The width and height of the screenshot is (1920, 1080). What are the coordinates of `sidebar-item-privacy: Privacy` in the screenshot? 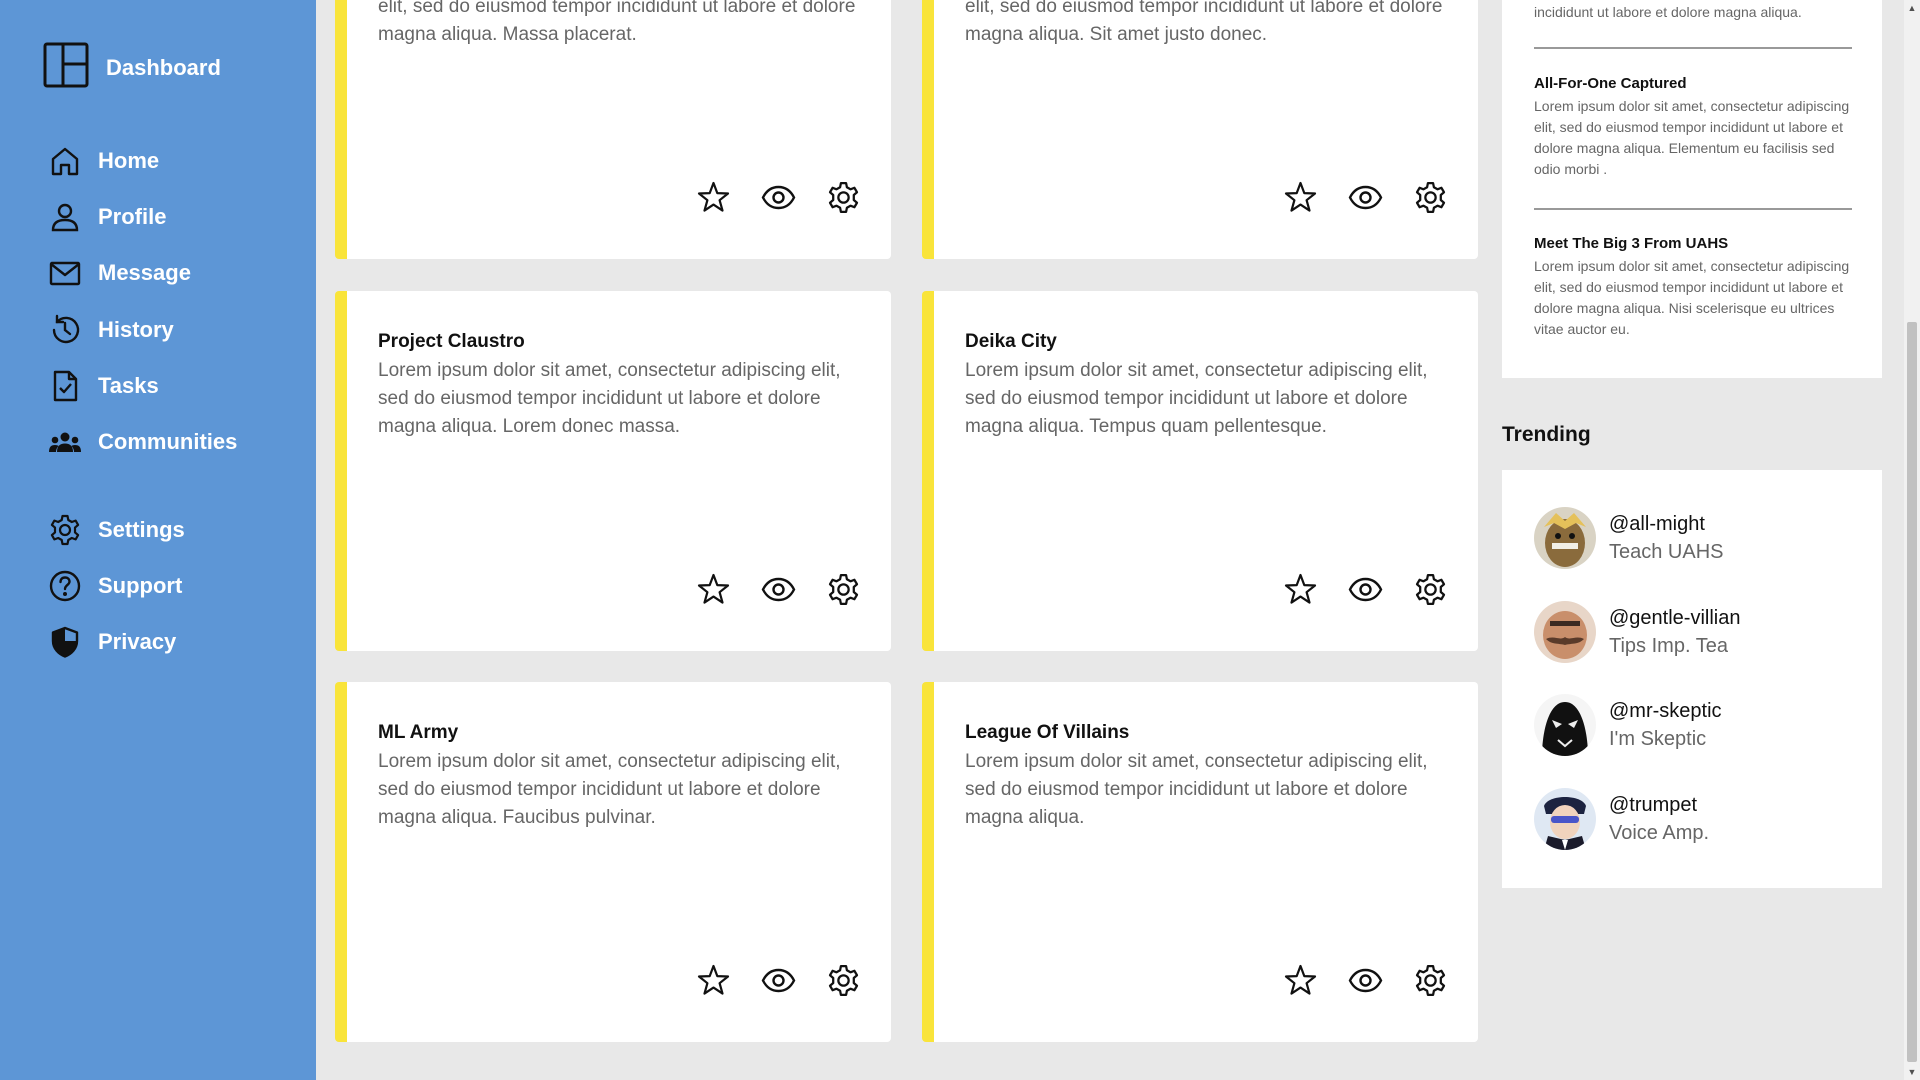 It's located at (111, 642).